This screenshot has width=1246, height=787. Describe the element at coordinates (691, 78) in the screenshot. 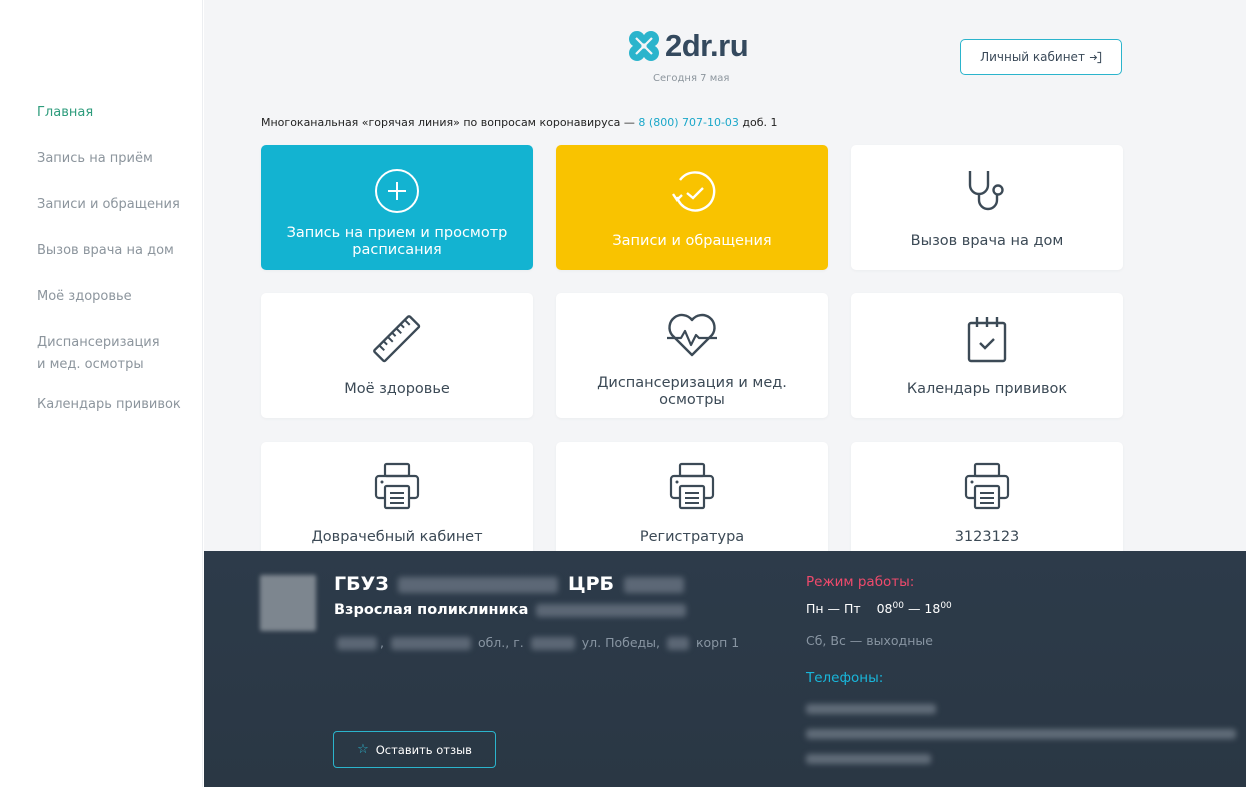

I see `today-date: Сегодня 7 мая` at that location.